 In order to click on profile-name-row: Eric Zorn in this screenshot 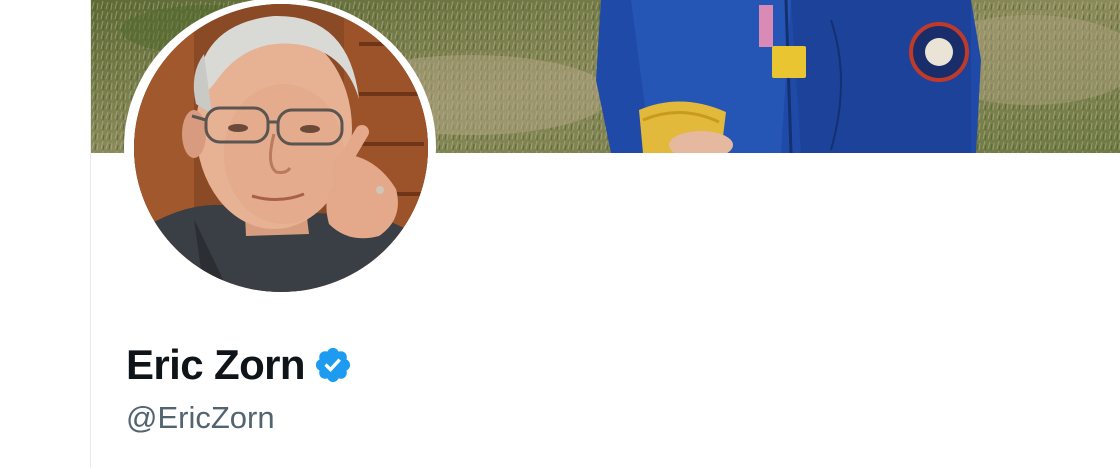, I will do `click(239, 365)`.